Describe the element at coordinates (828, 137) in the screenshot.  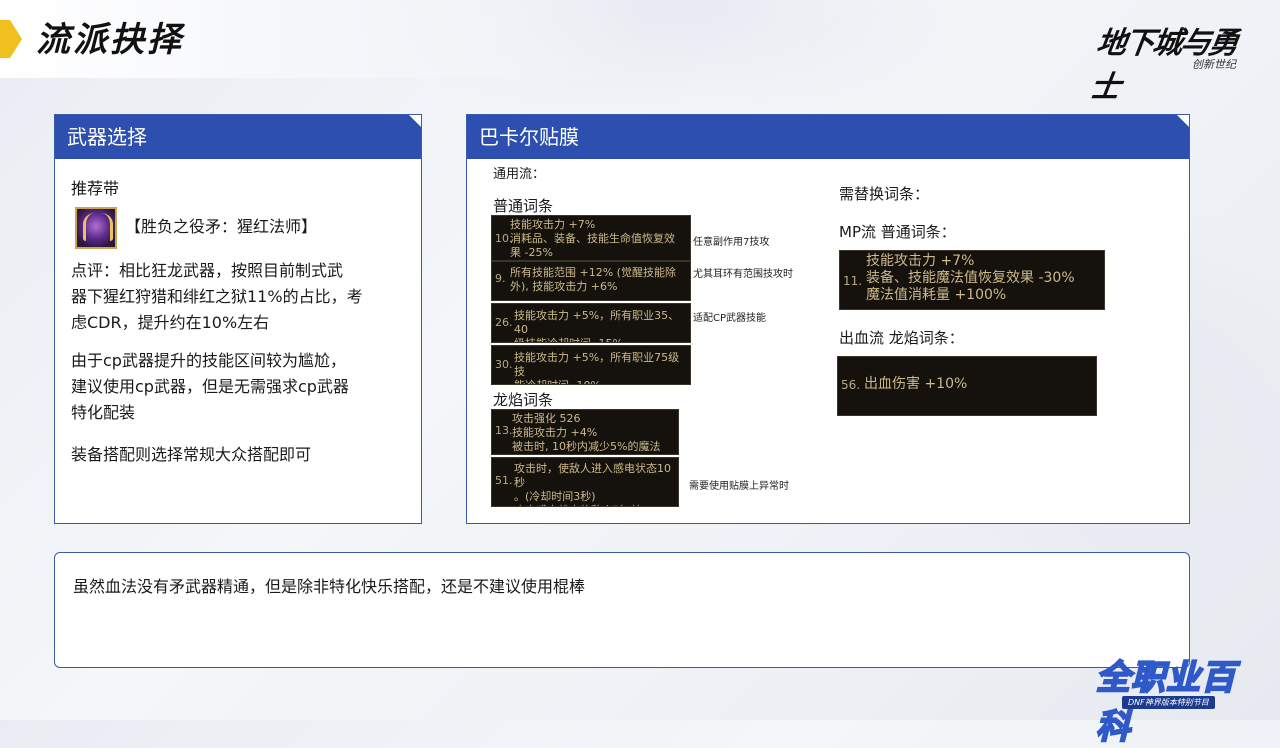
I see `panel-title: 巴卡尔贴膜` at that location.